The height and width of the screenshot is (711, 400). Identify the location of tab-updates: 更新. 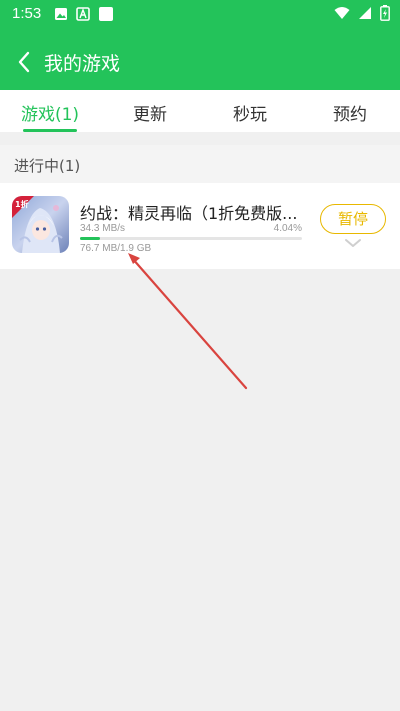
(150, 111).